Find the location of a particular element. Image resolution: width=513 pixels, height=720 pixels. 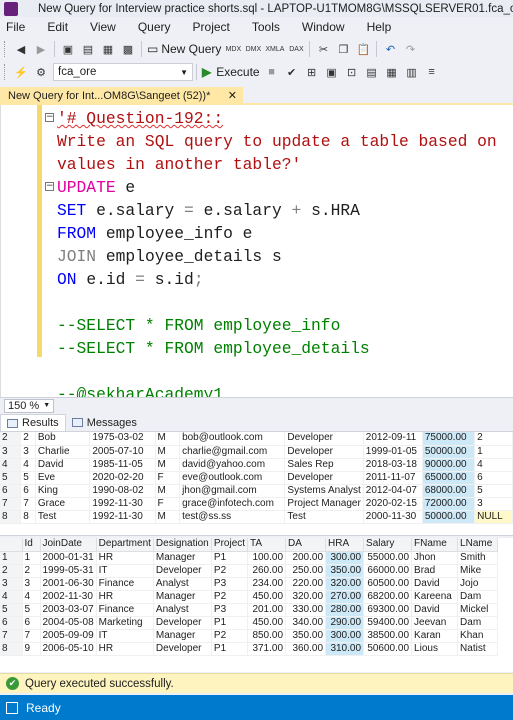

table-cell: 72000.00 is located at coordinates (449, 504).